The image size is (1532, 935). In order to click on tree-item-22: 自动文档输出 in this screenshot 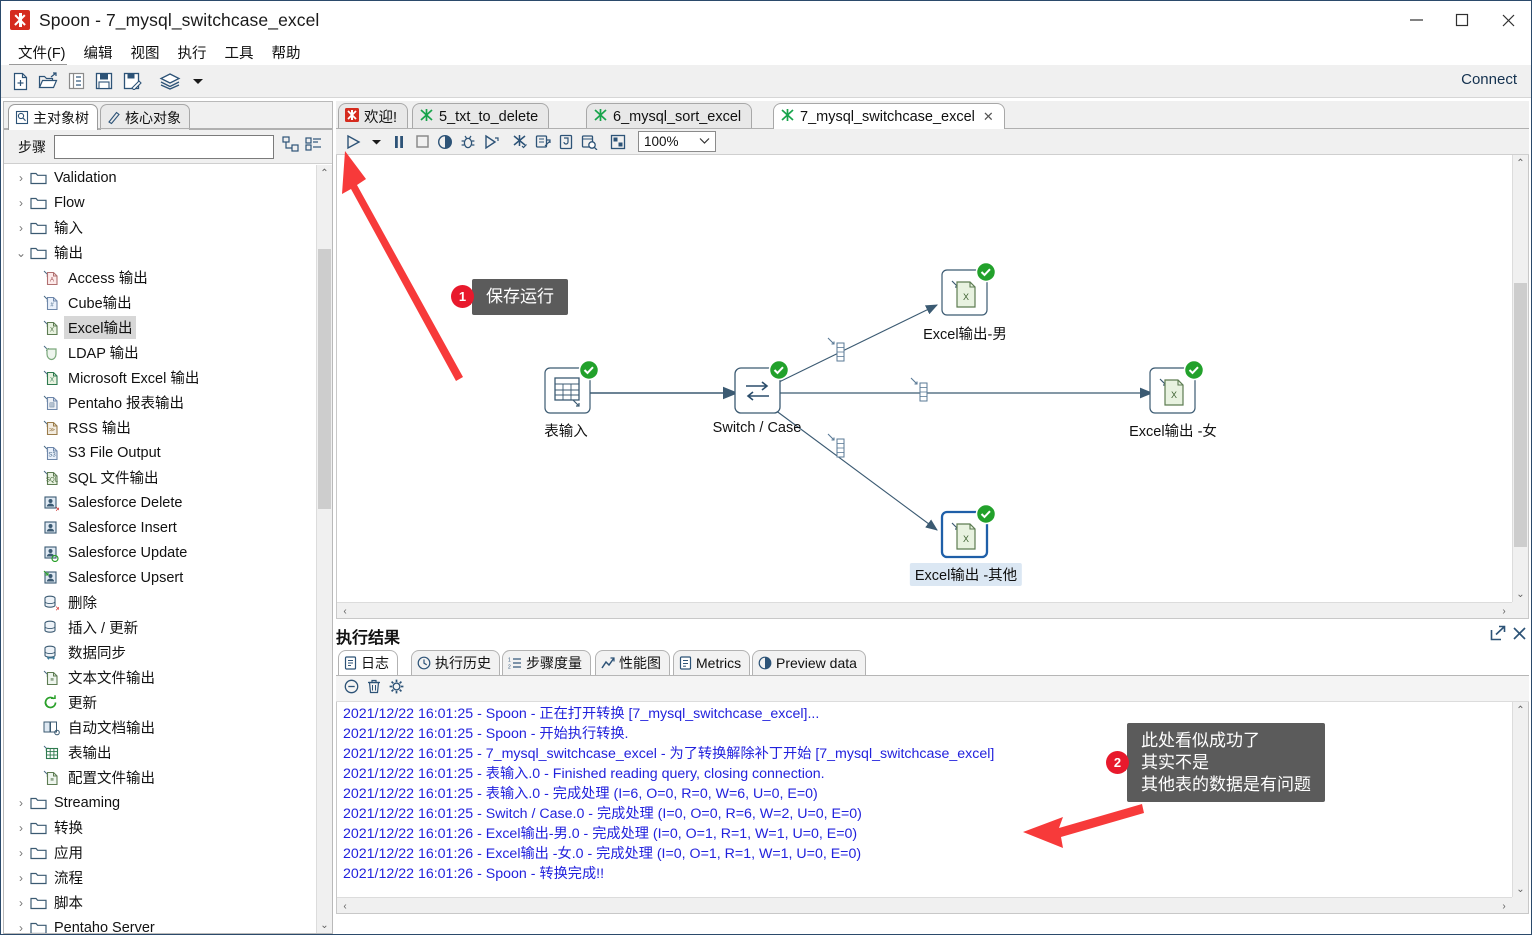, I will do `click(160, 727)`.